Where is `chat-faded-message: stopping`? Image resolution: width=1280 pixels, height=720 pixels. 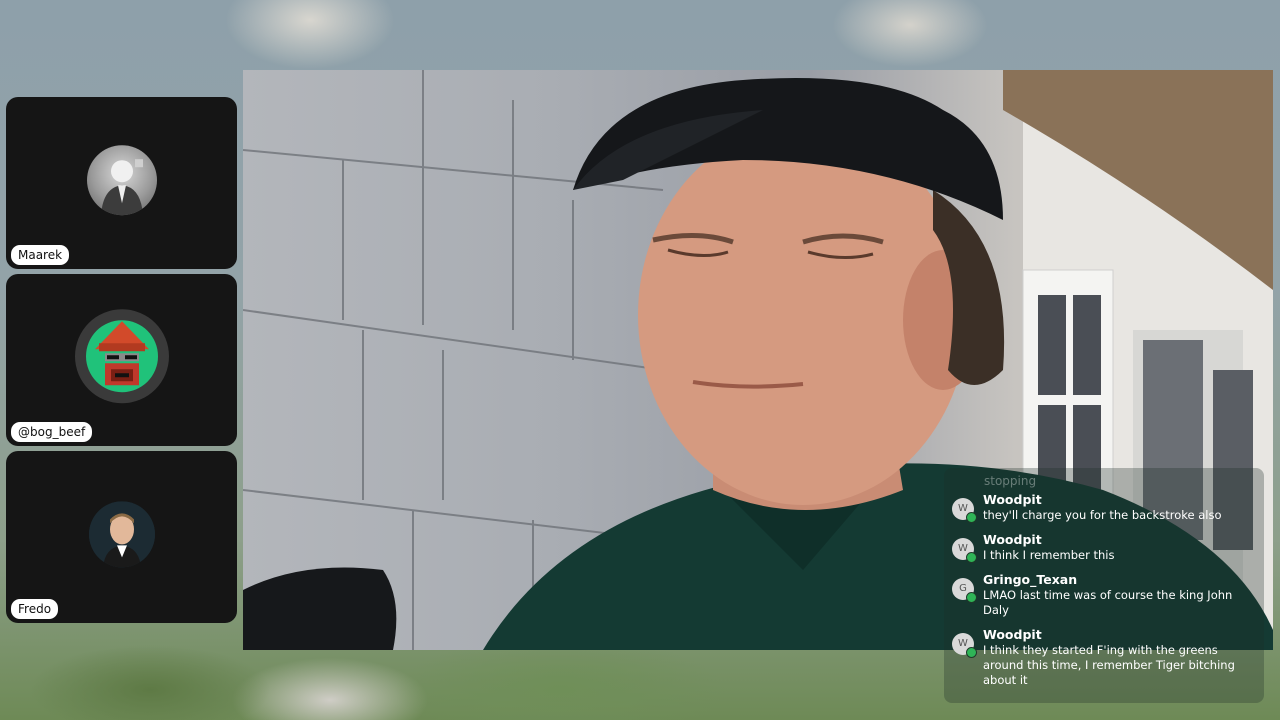 chat-faded-message: stopping is located at coordinates (1010, 481).